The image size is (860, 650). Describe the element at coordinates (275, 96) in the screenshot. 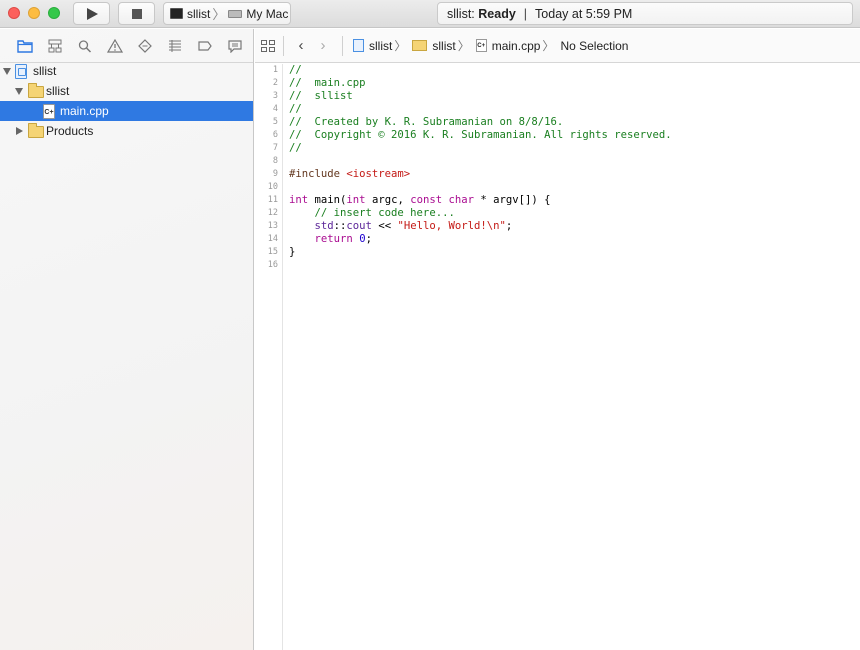

I see `line-number: 3` at that location.